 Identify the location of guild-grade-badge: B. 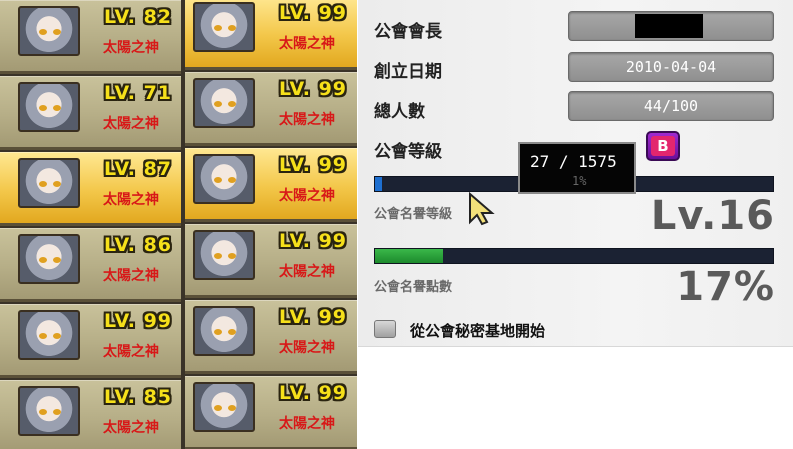
(663, 146).